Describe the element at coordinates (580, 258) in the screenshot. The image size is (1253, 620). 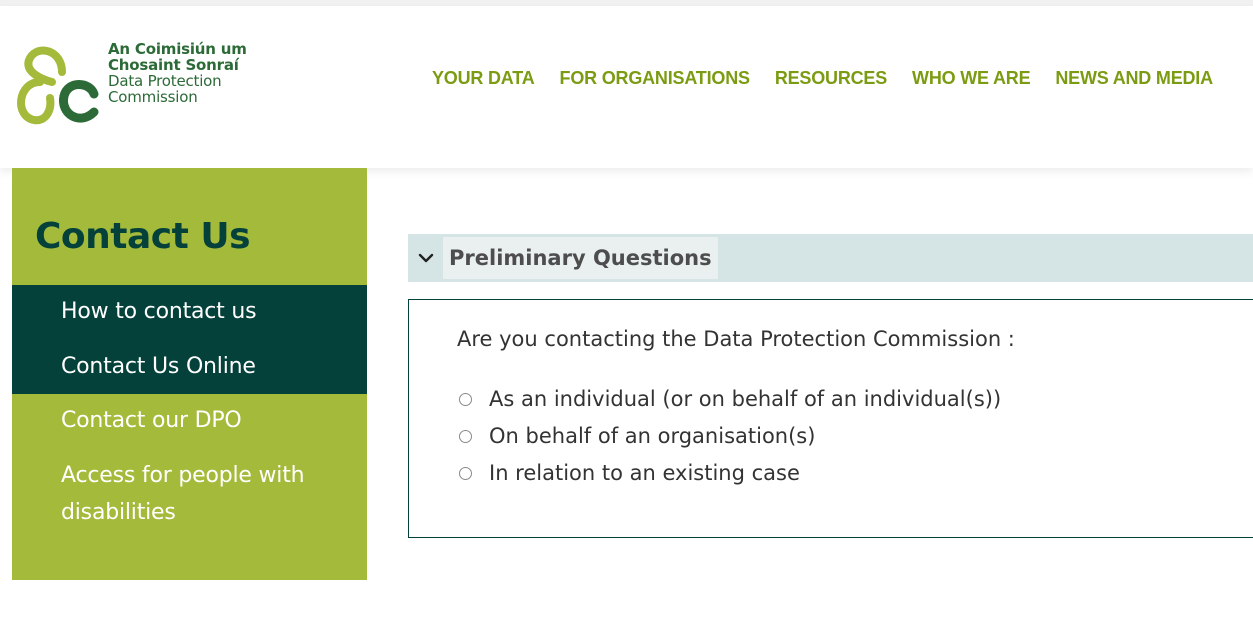
I see `section-title: Preliminary Questions` at that location.